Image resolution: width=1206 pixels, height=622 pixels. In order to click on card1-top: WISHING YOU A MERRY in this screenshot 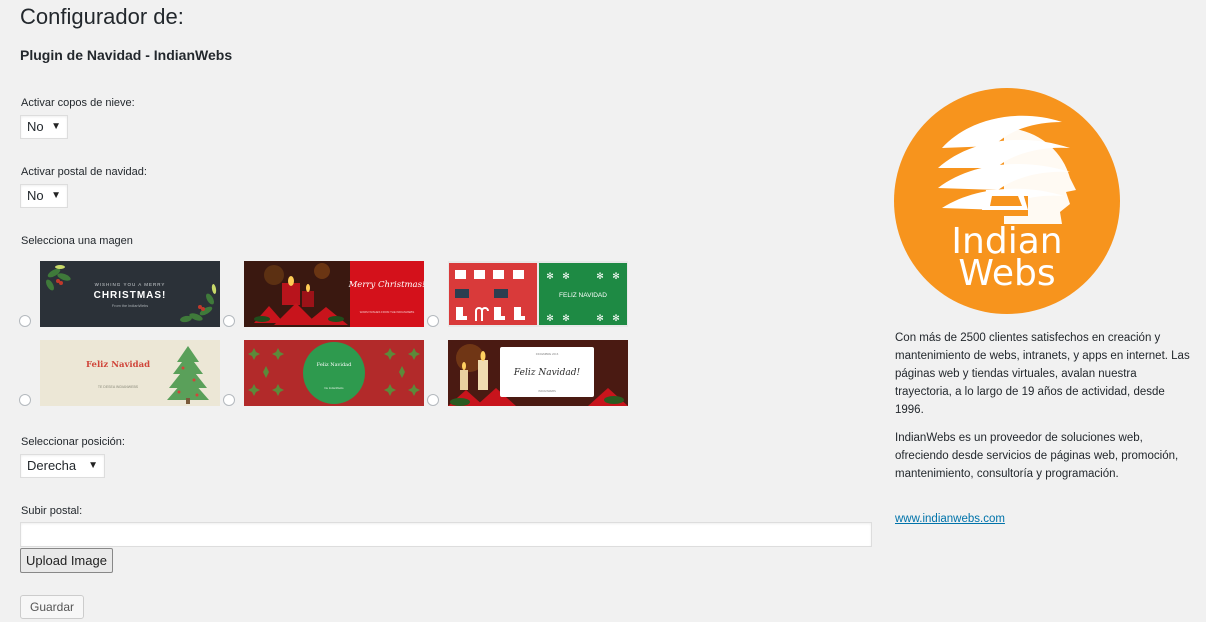, I will do `click(130, 284)`.